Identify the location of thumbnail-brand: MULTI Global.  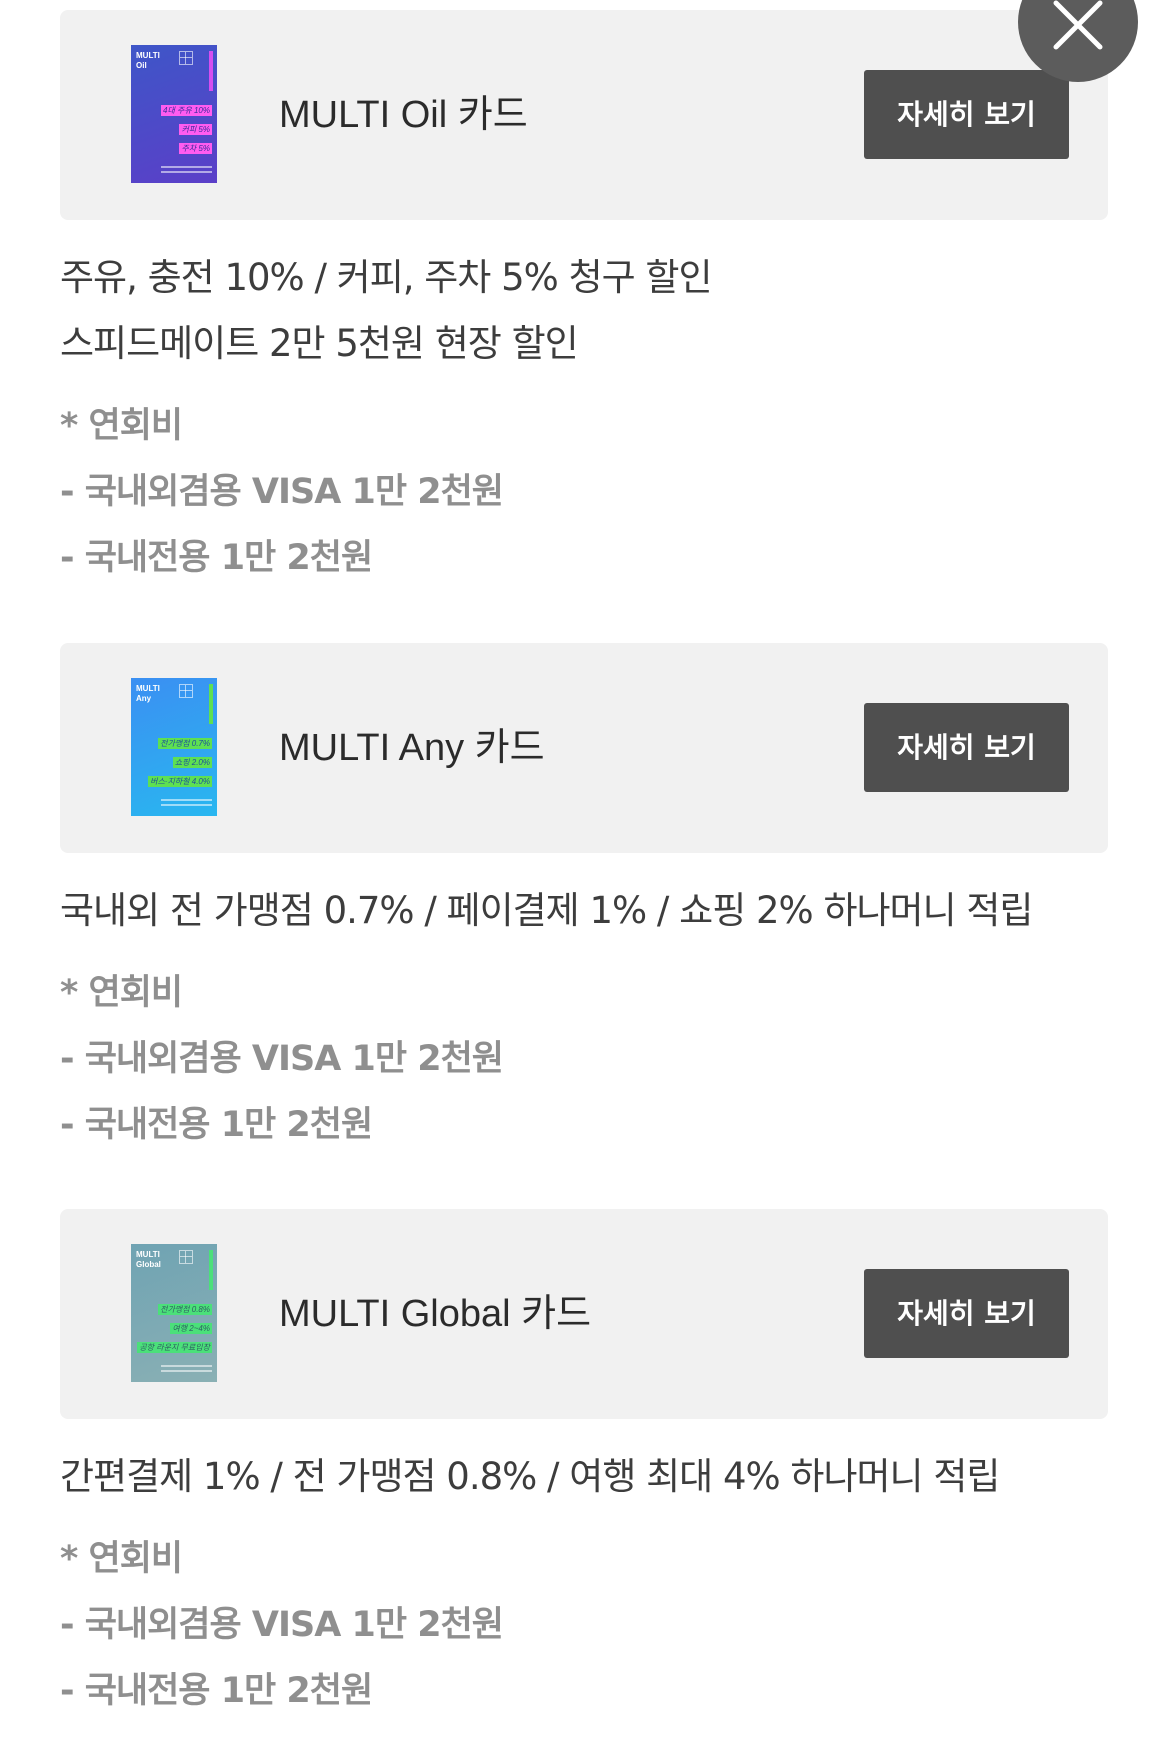
(148, 1259).